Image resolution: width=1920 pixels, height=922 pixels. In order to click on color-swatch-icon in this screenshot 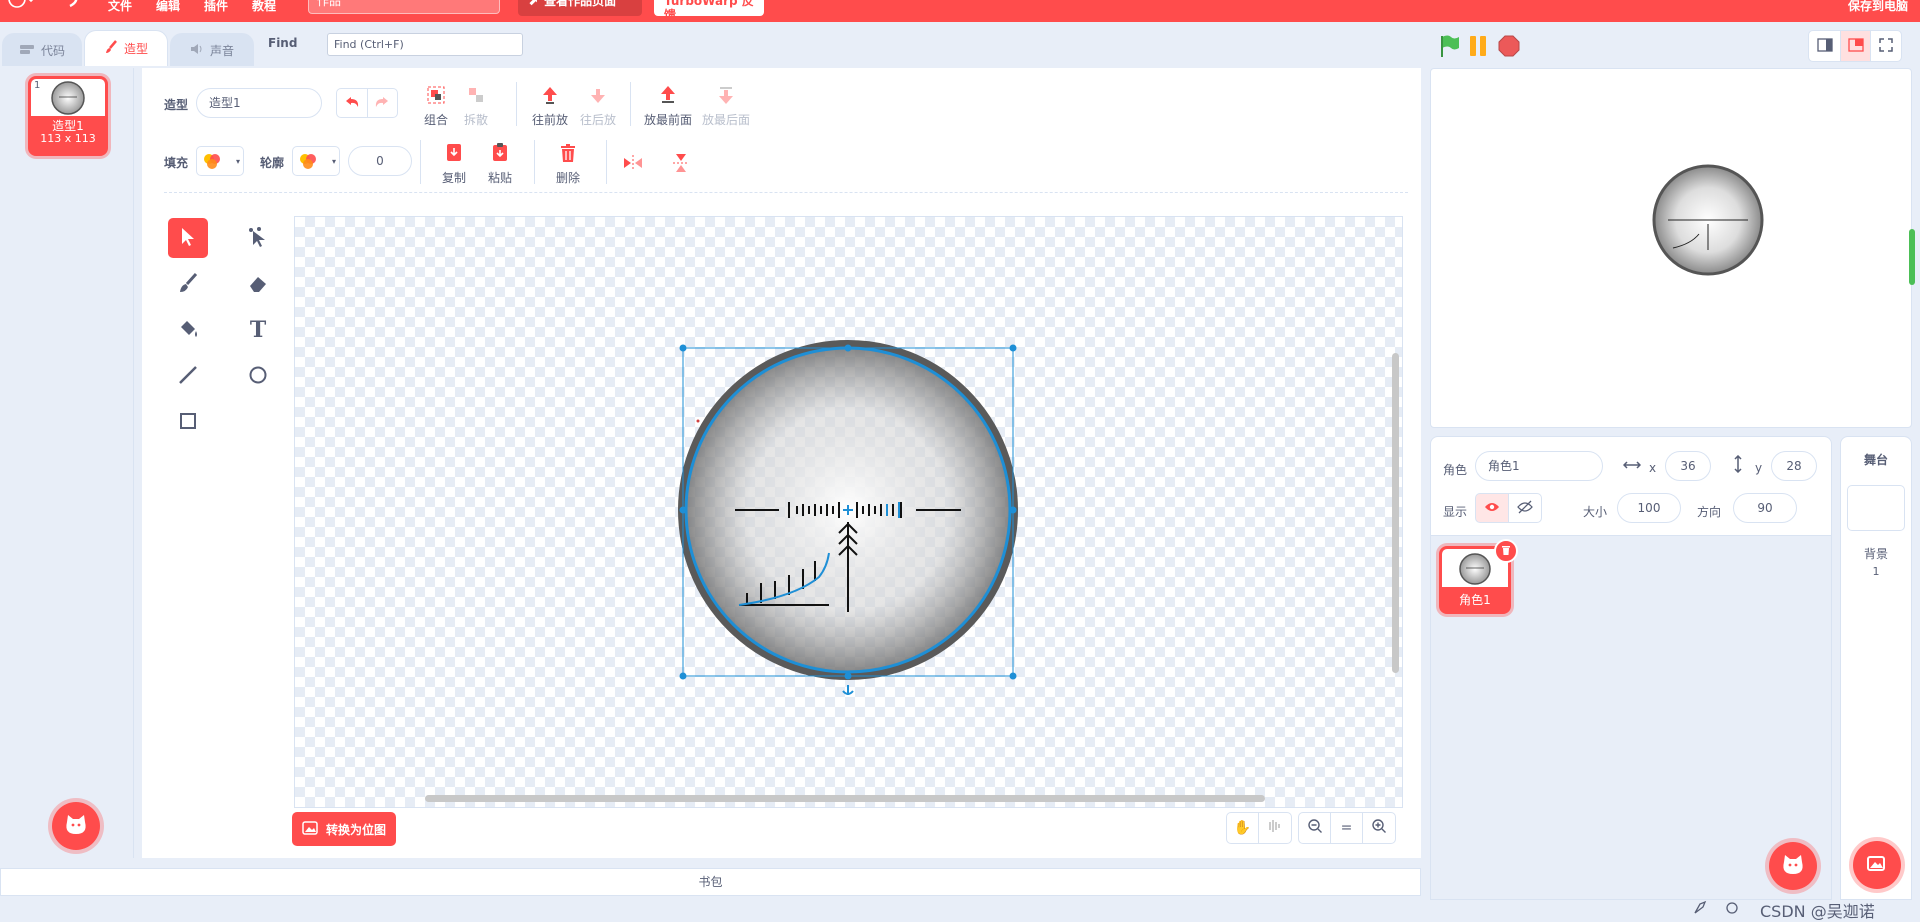, I will do `click(212, 162)`.